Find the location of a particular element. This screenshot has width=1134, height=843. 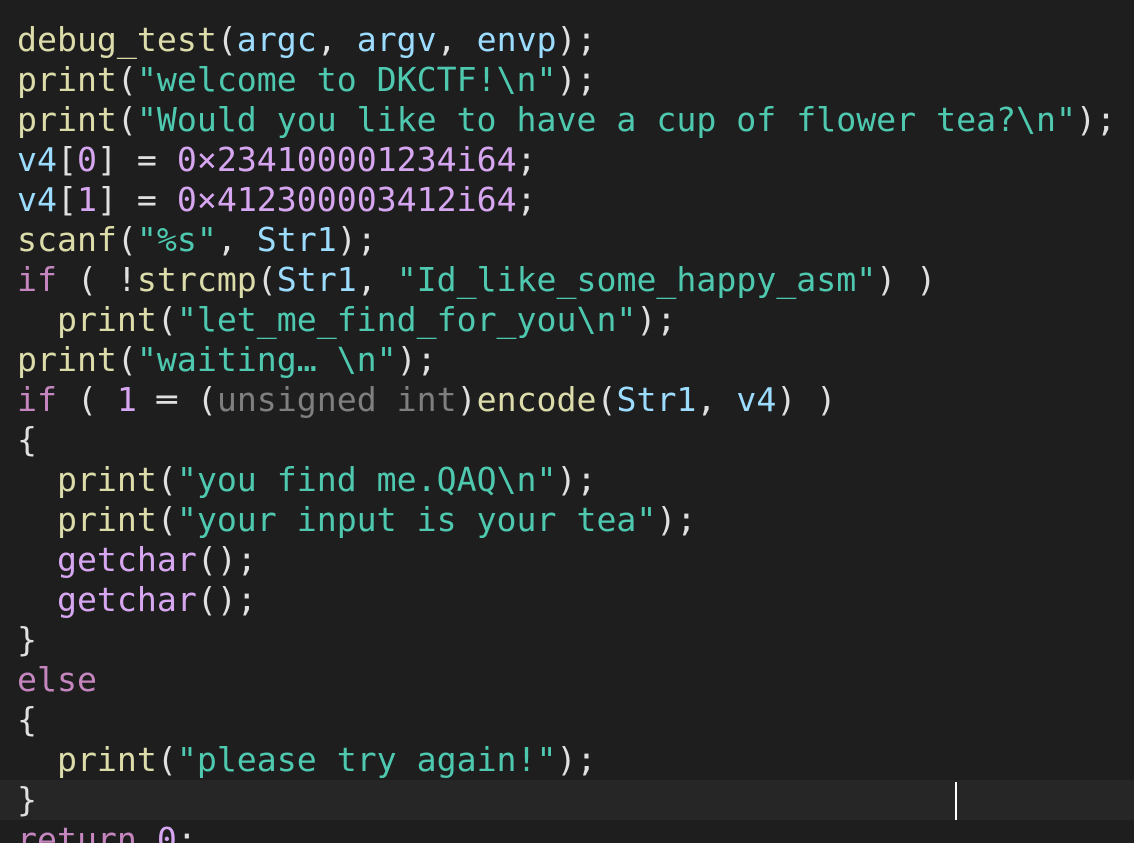

code-token: "your input is your tea" is located at coordinates (416, 519).